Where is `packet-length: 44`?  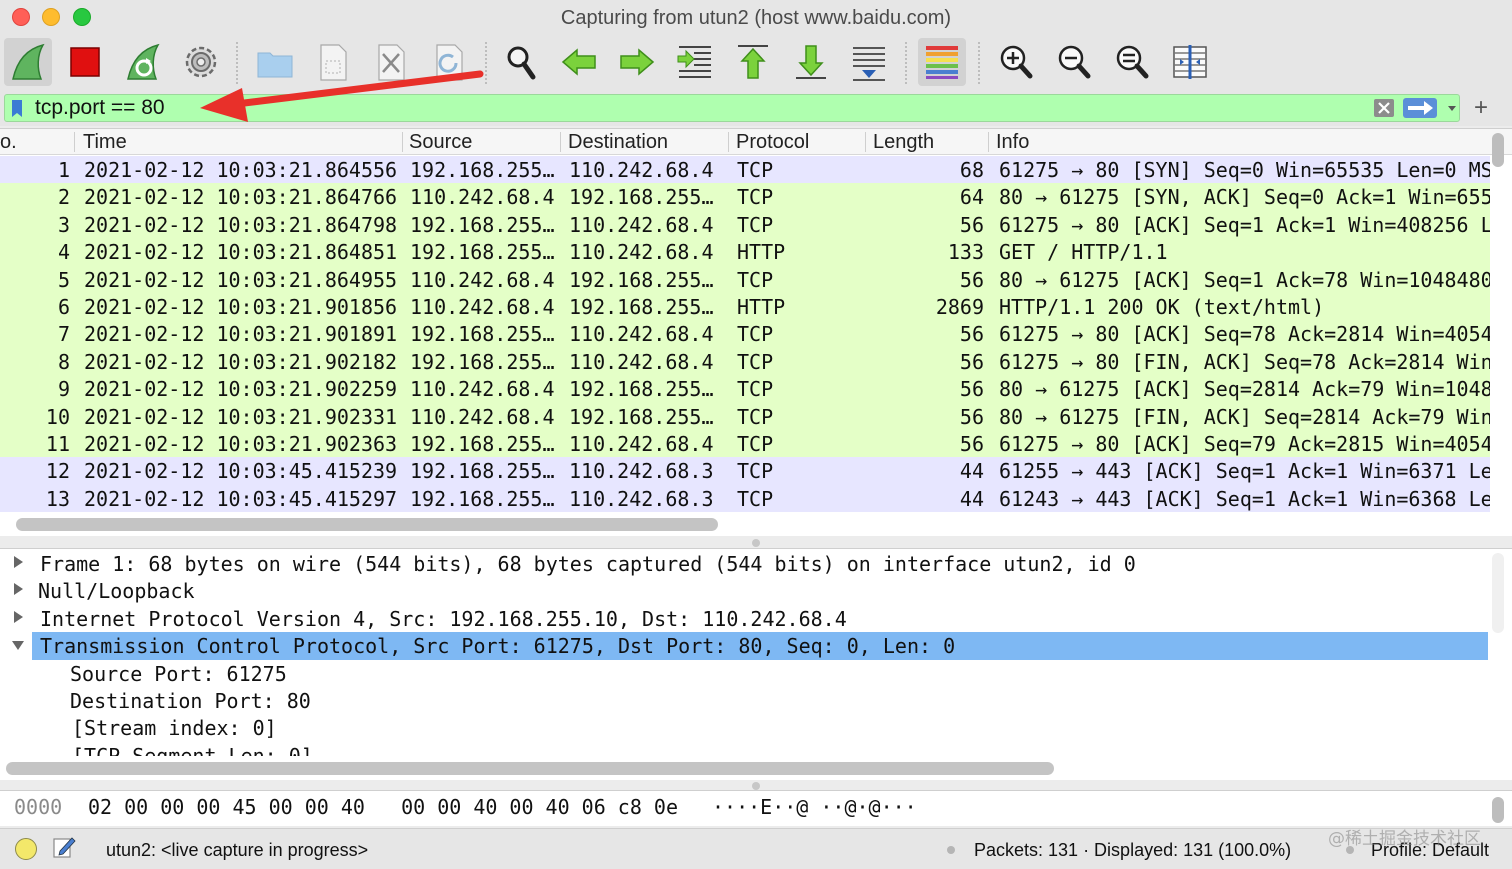
packet-length: 44 is located at coordinates (971, 498).